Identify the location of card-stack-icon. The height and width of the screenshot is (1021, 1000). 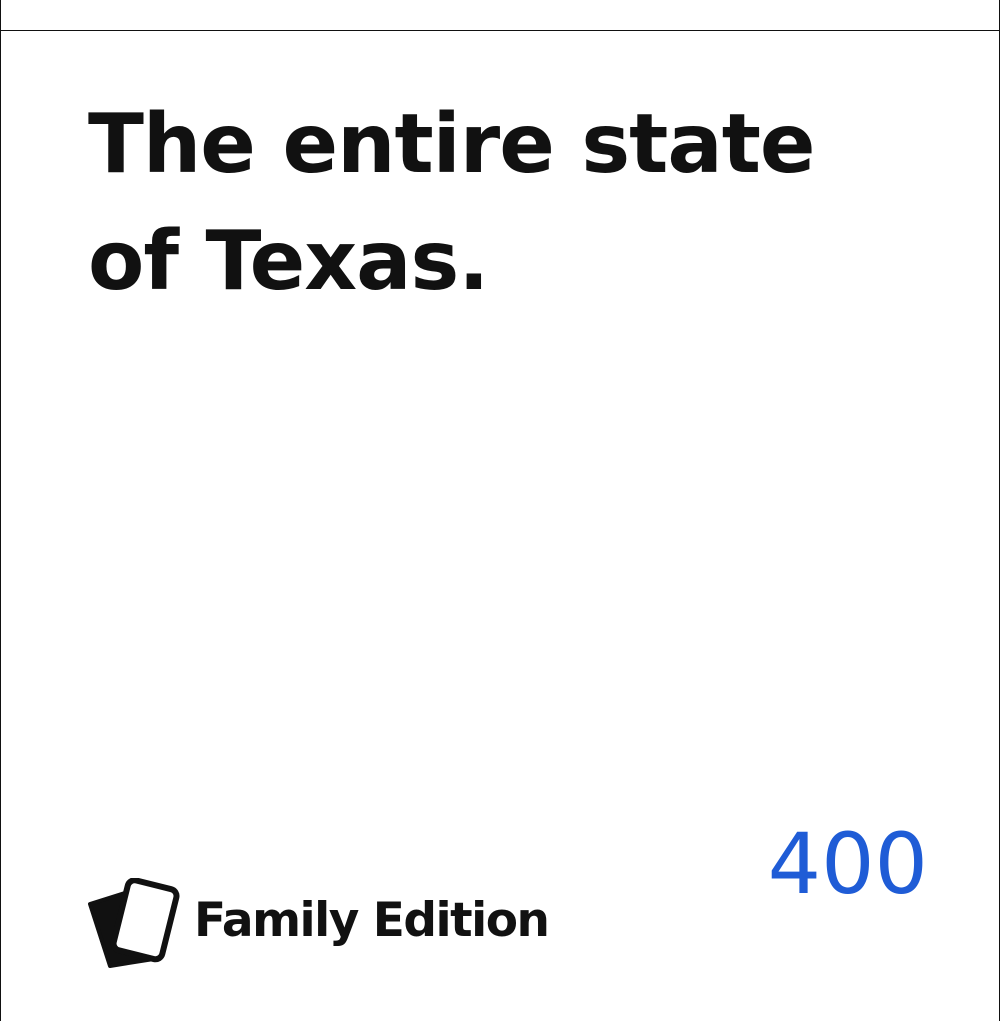
(134, 923).